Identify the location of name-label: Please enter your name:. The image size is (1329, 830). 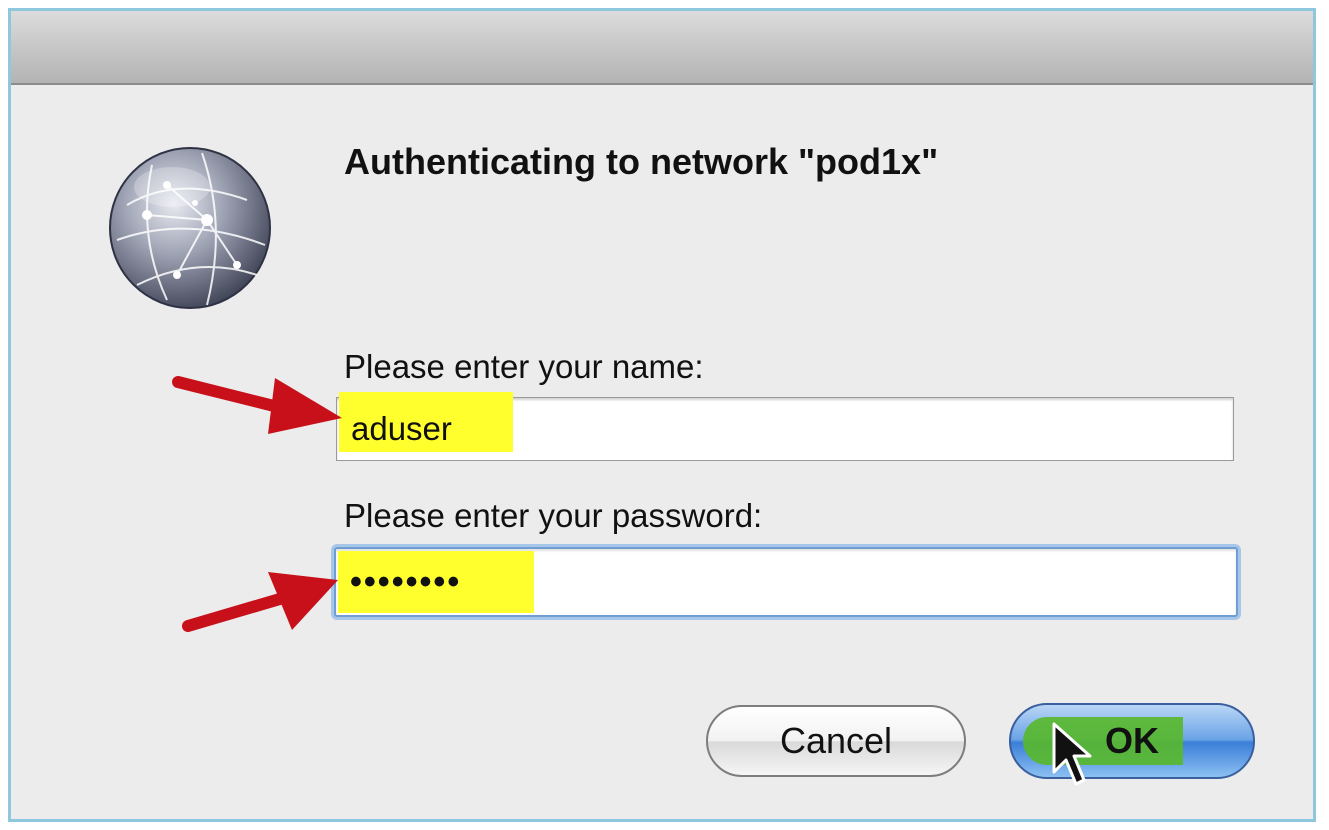
(524, 366).